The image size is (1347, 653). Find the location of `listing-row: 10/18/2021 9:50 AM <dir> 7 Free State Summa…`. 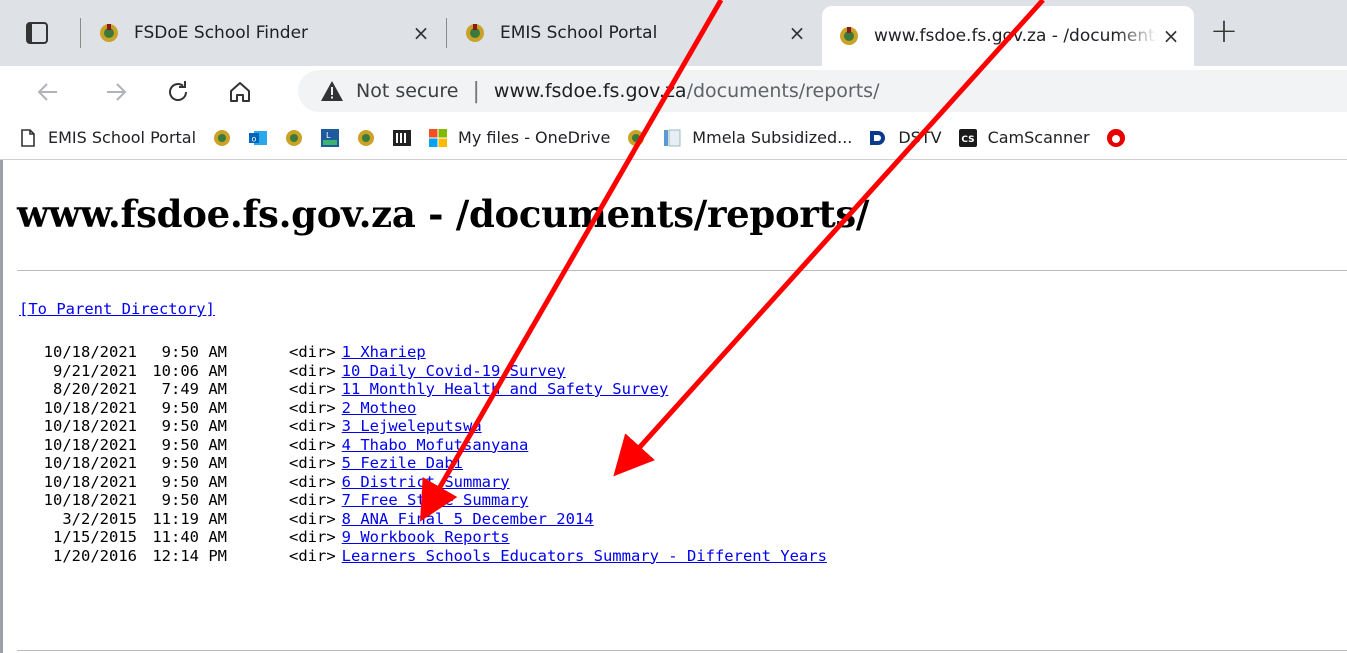

listing-row: 10/18/2021 9:50 AM <dir> 7 Free State Summa… is located at coordinates (423, 500).